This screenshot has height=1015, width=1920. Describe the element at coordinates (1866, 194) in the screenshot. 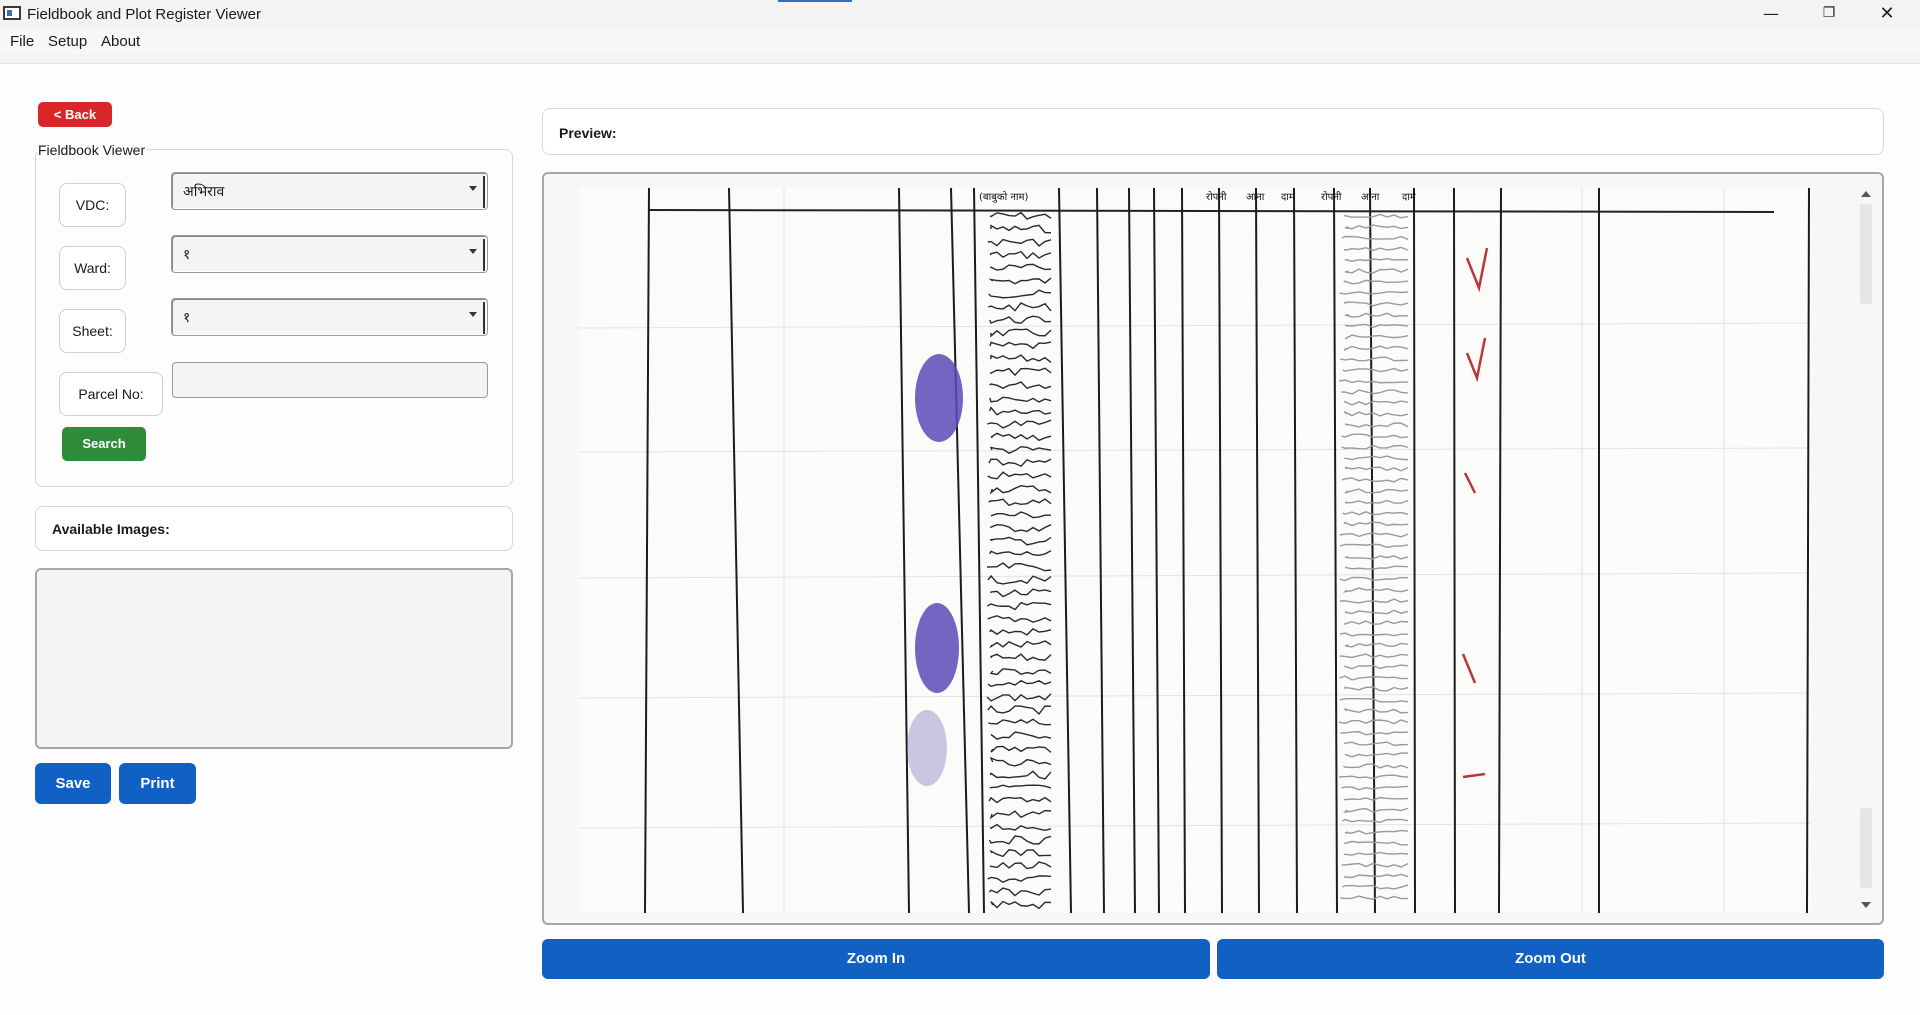

I see `scroll-up-icon` at that location.